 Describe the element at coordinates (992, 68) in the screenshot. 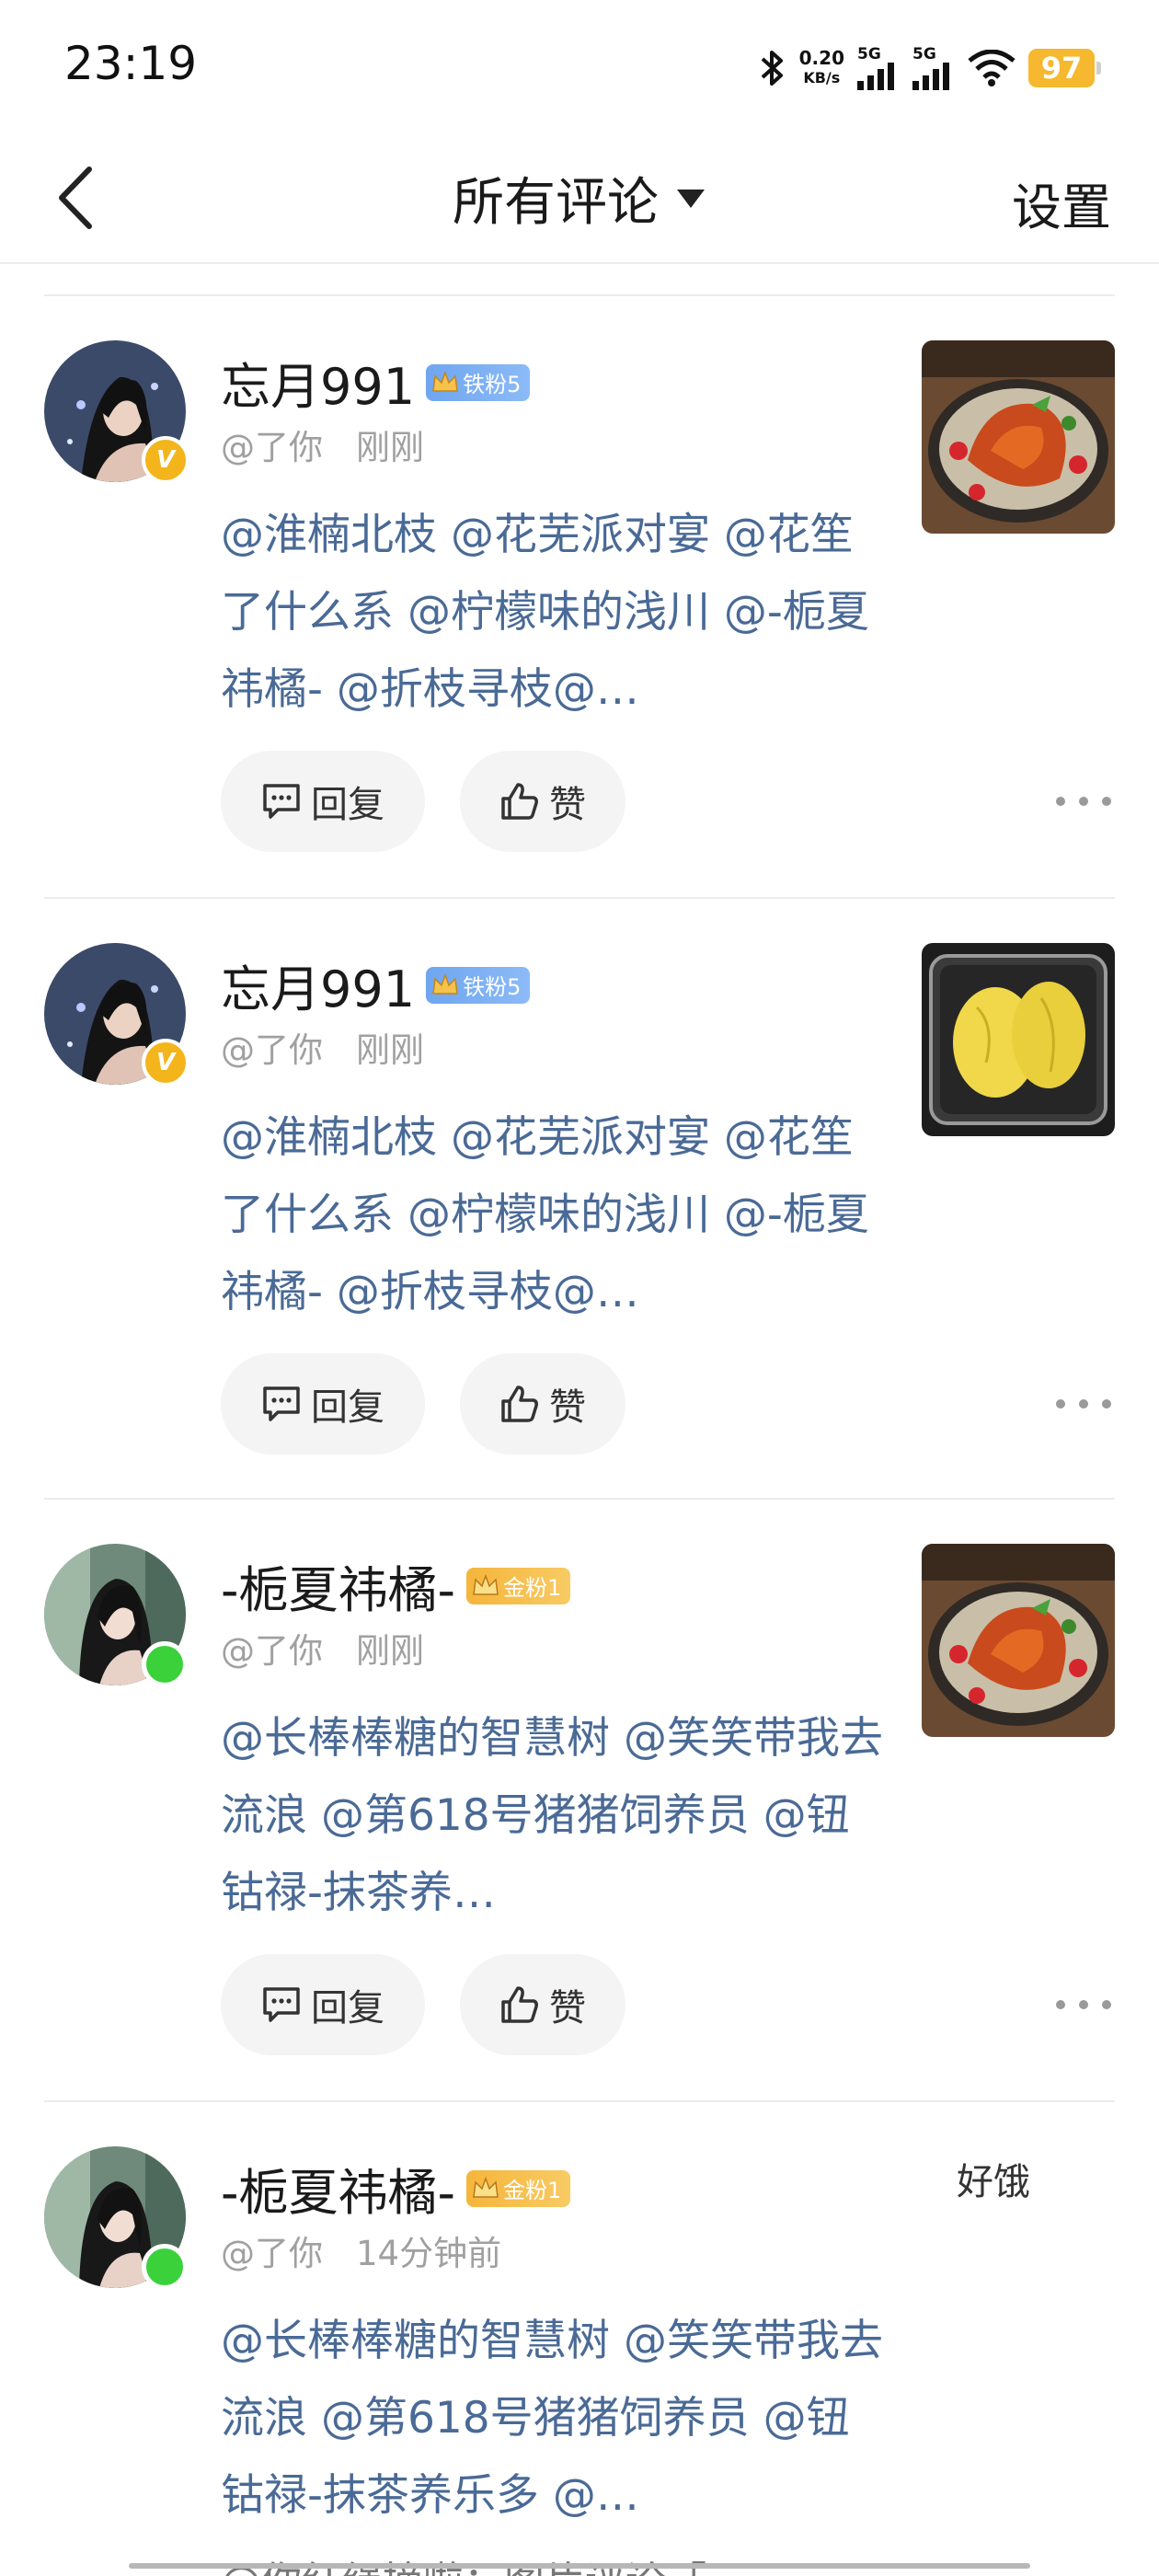

I see `wifi-icon` at that location.